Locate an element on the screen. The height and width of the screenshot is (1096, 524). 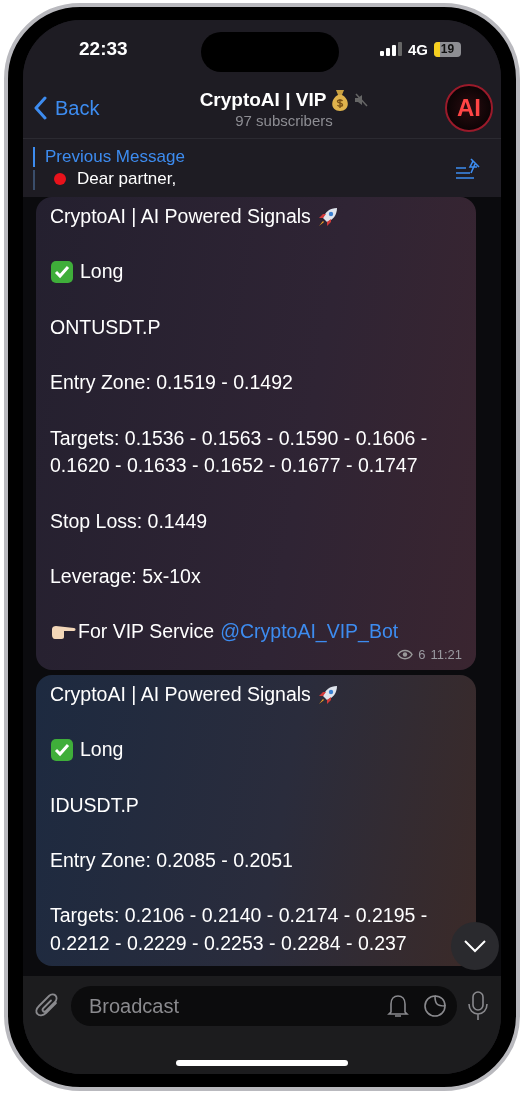
chevron-down-icon is located at coordinates (475, 946).